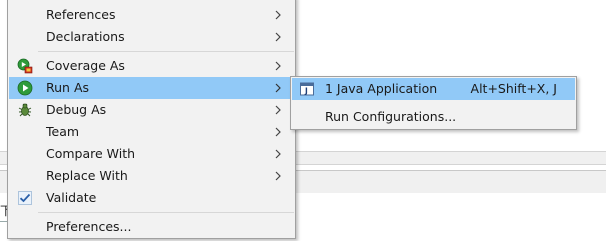 The height and width of the screenshot is (241, 606). I want to click on menu-item-label: Validate, so click(71, 197).